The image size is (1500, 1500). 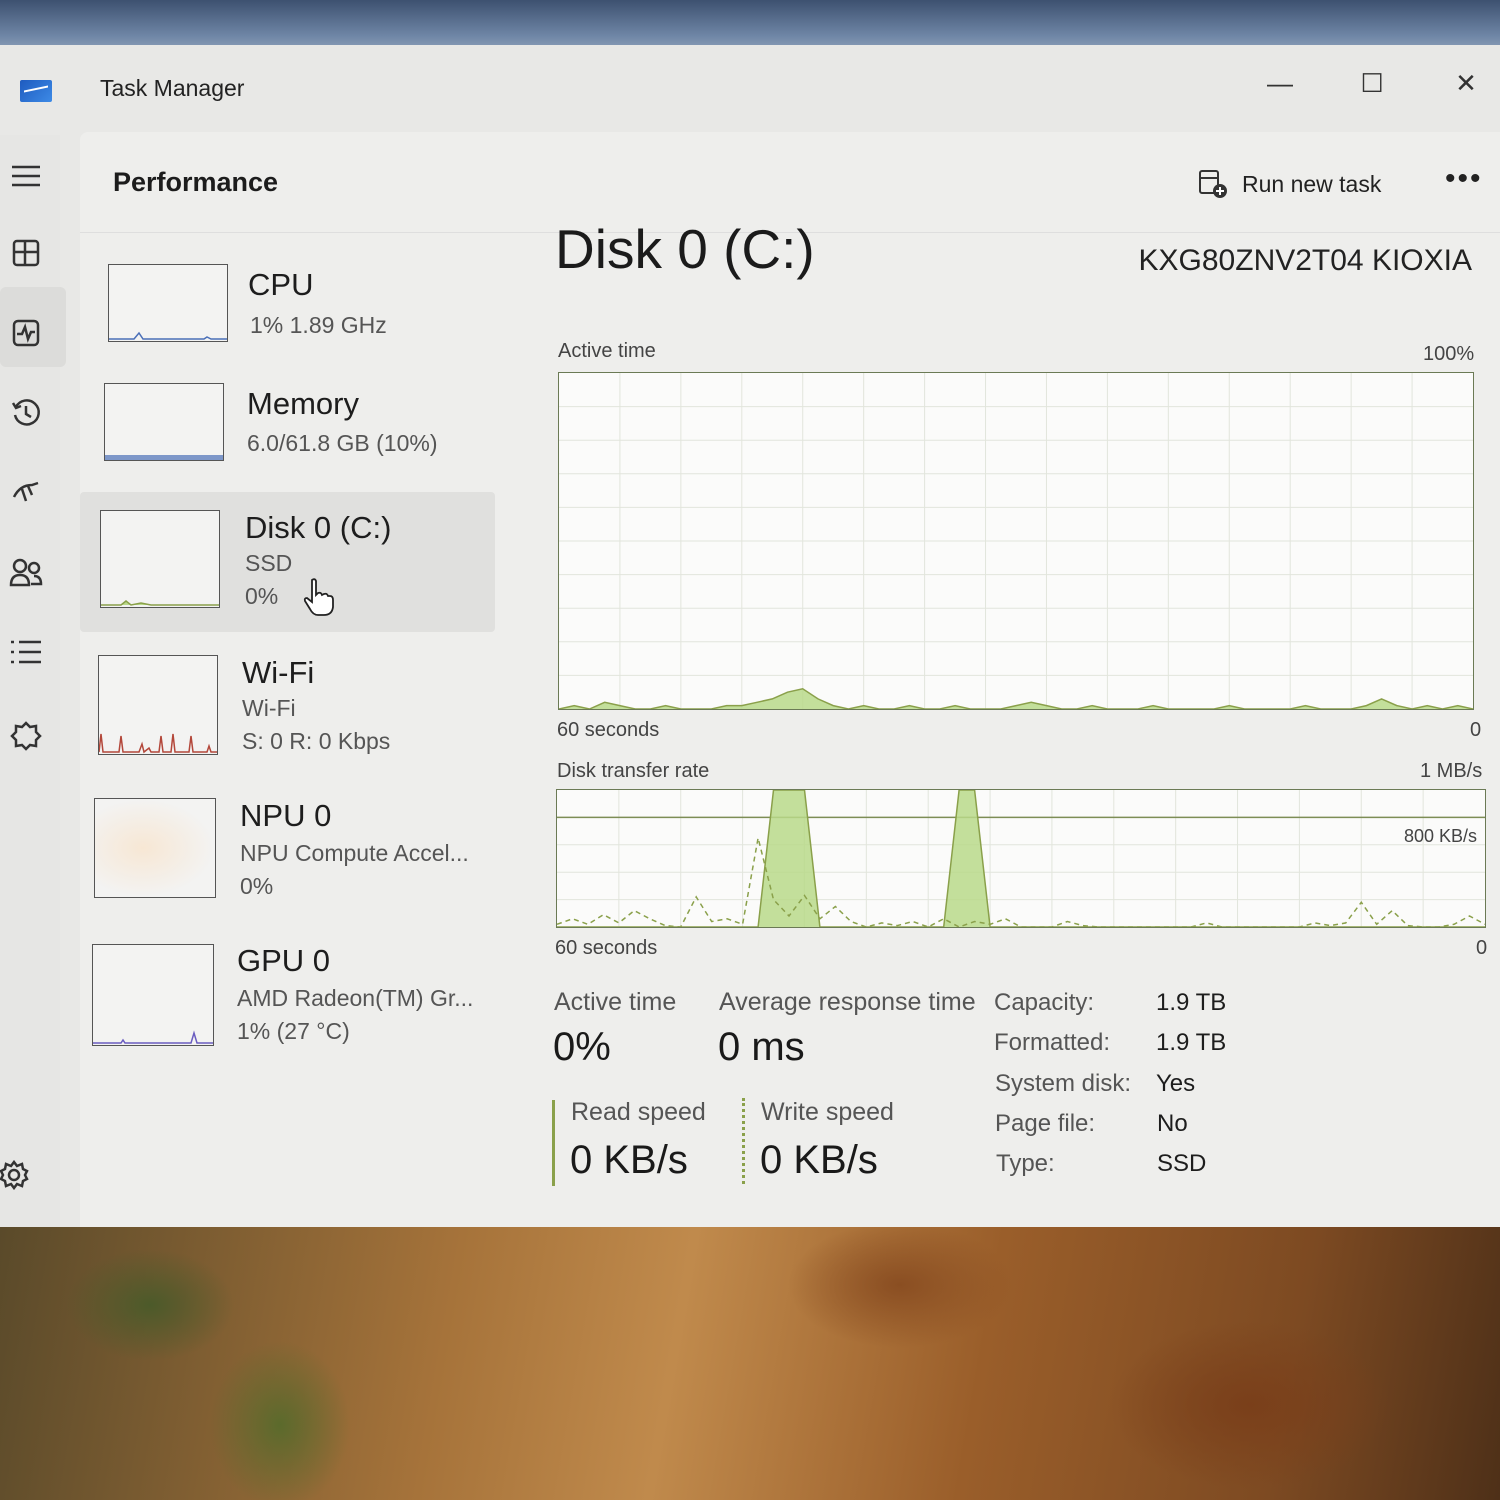 I want to click on disk-thumbnail-graph, so click(x=160, y=559).